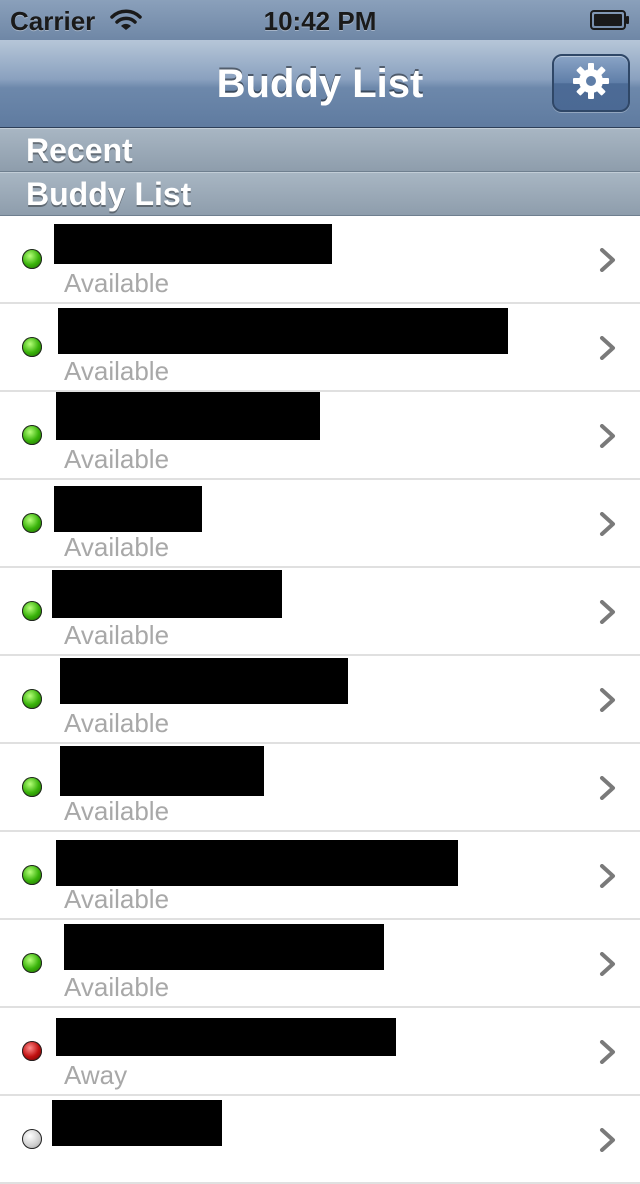  I want to click on battery-icon, so click(610, 22).